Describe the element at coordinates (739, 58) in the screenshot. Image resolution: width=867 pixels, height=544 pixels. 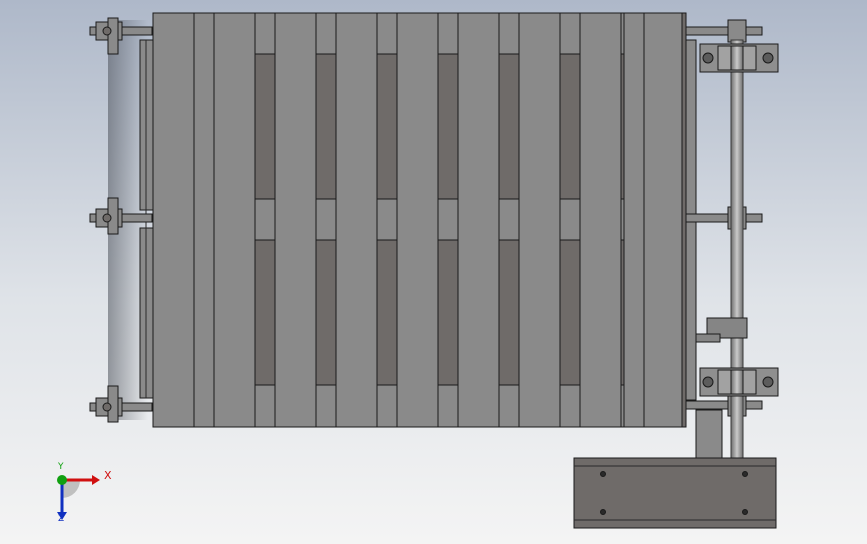
I see `bearing-top` at that location.